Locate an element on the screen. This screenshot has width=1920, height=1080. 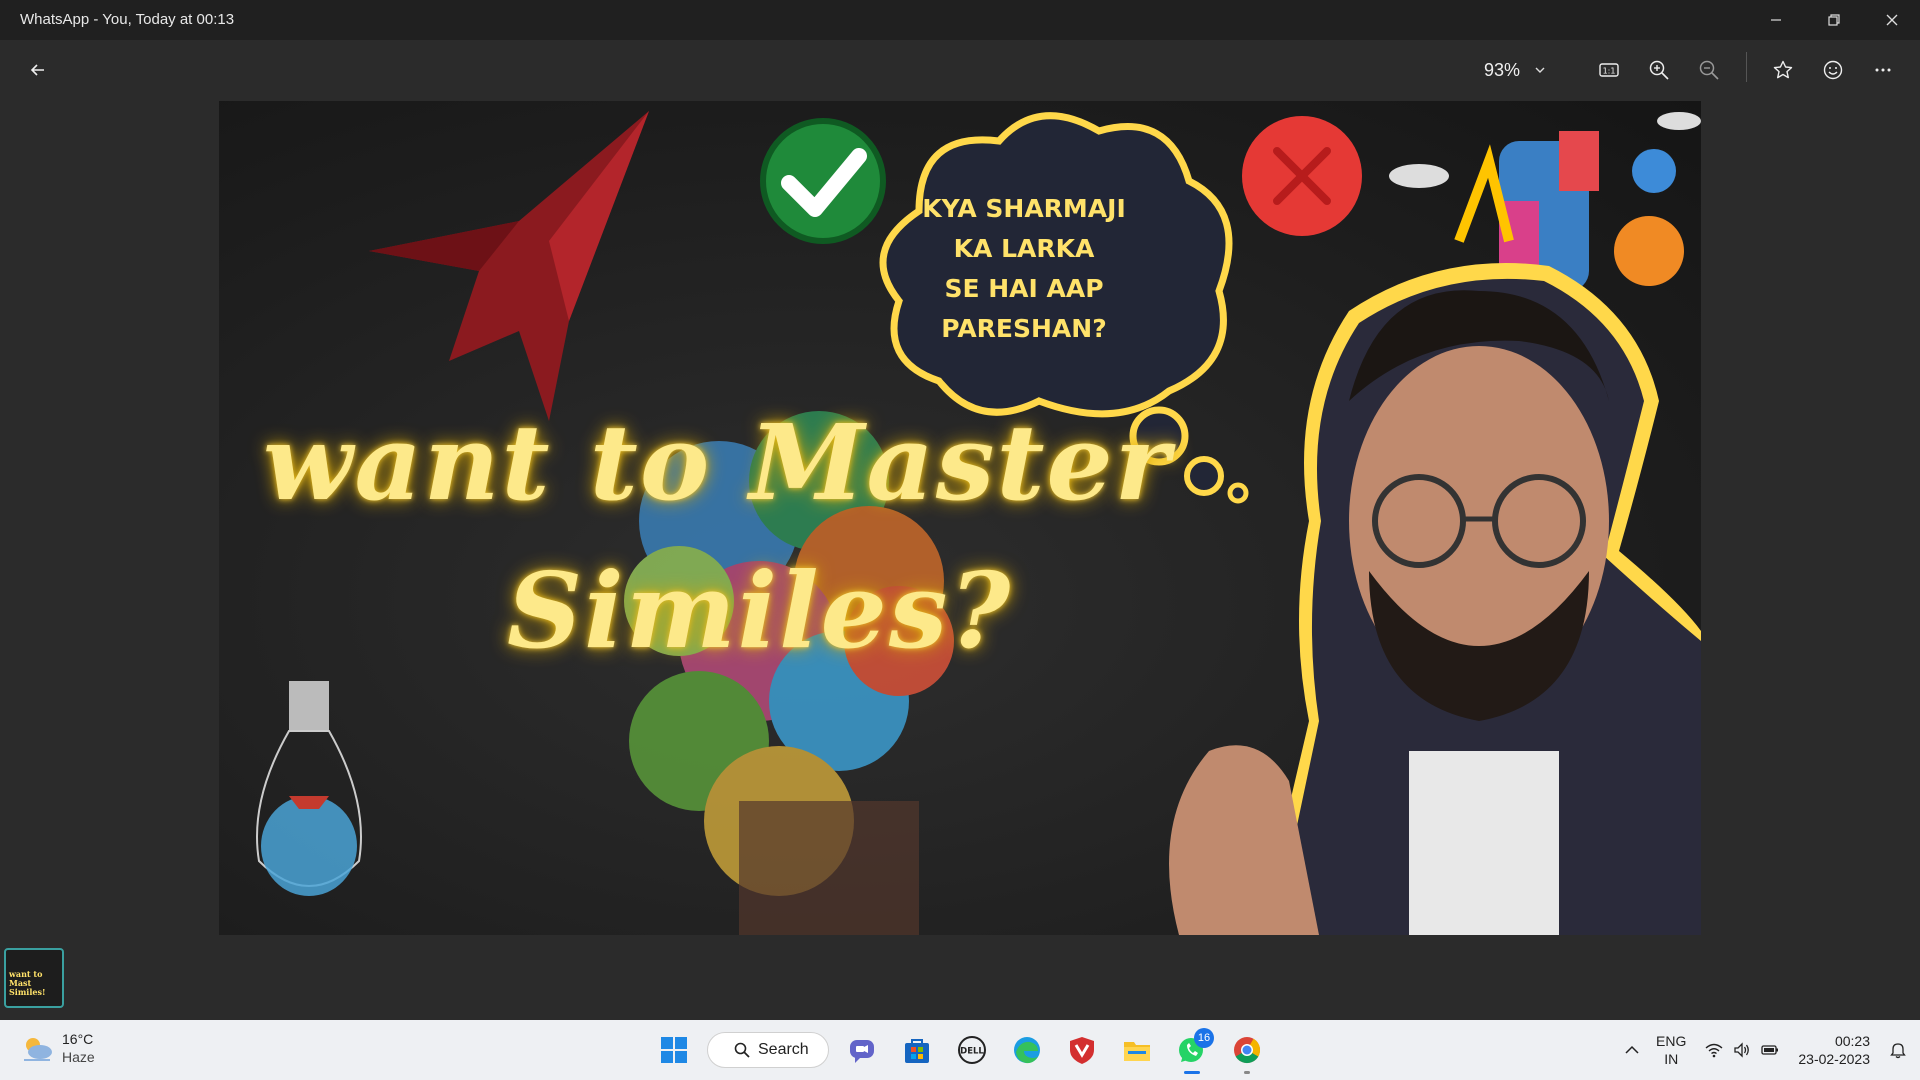
wifi-icon is located at coordinates (1714, 1050).